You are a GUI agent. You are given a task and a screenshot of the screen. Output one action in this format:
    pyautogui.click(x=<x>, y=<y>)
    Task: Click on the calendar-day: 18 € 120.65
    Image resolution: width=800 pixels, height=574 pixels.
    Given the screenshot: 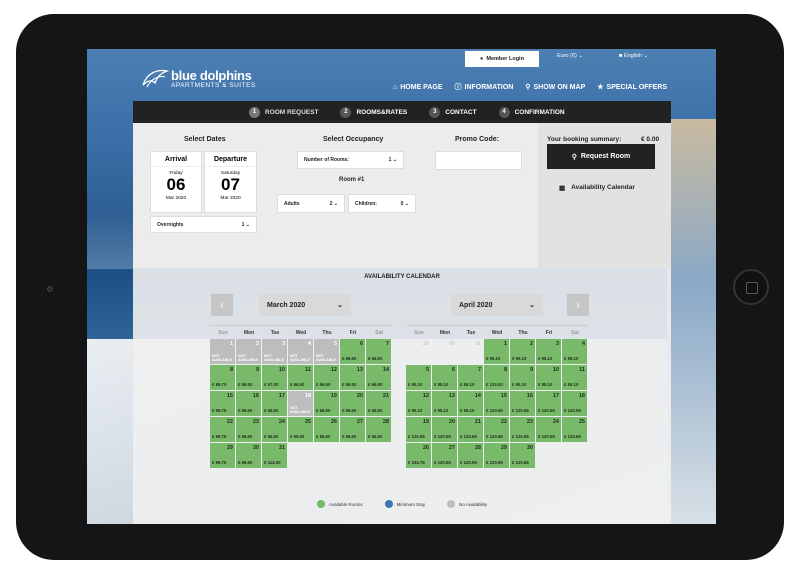 What is the action you would take?
    pyautogui.click(x=574, y=403)
    